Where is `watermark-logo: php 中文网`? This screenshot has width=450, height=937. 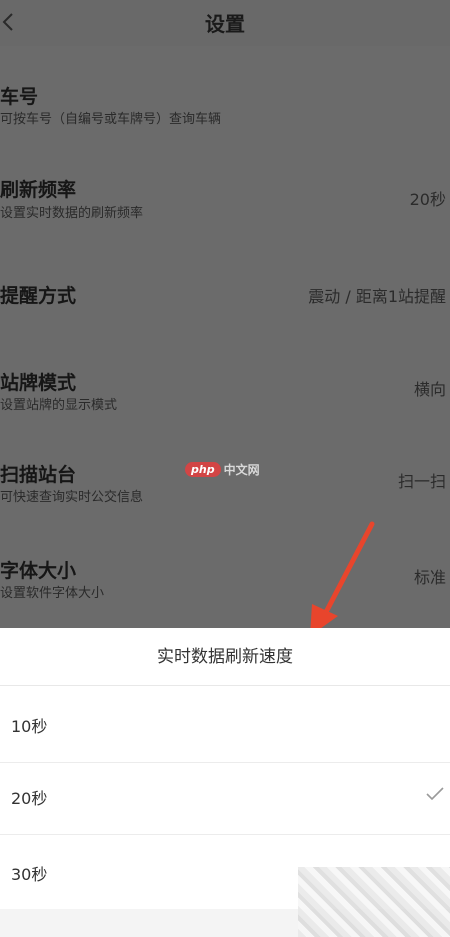 watermark-logo: php 中文网 is located at coordinates (222, 469).